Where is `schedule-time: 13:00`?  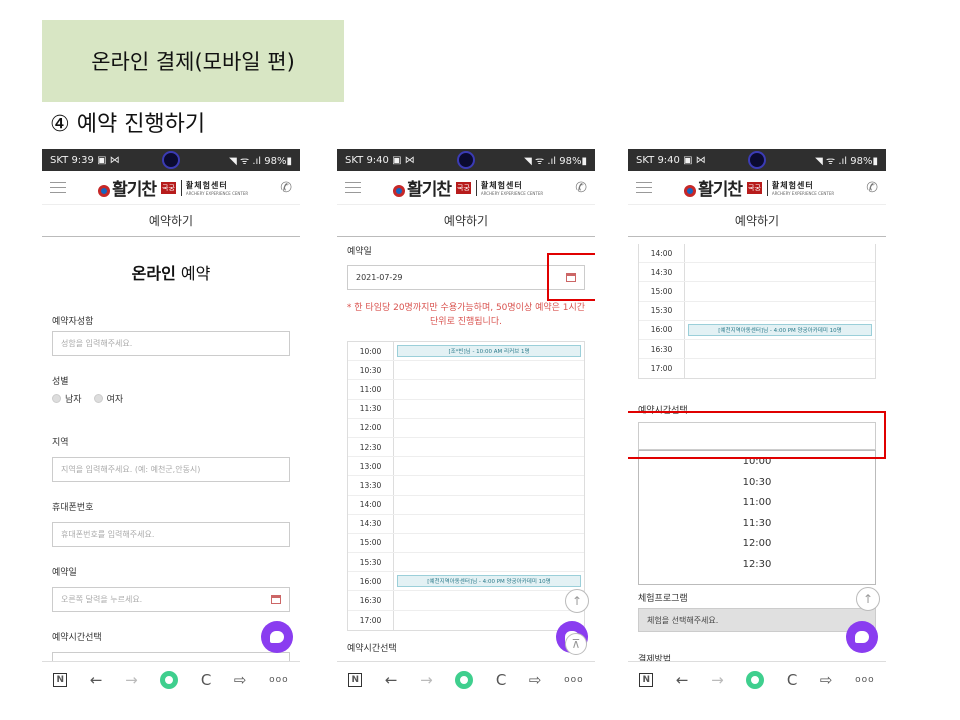
schedule-time: 13:00 is located at coordinates (371, 466).